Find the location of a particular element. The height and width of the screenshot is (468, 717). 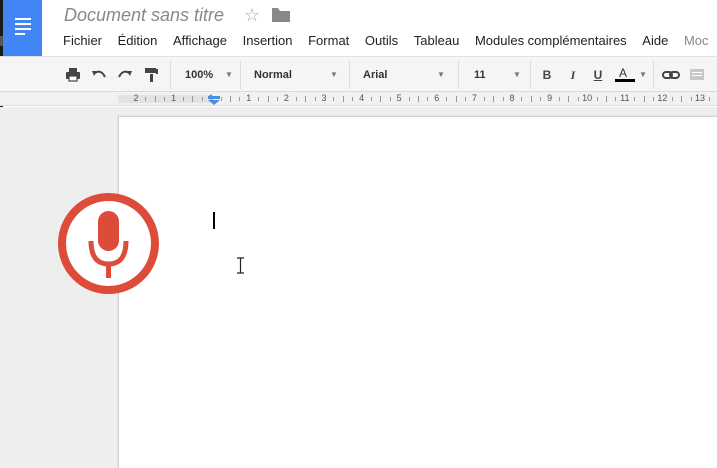

ruler-number: 11 is located at coordinates (625, 98).